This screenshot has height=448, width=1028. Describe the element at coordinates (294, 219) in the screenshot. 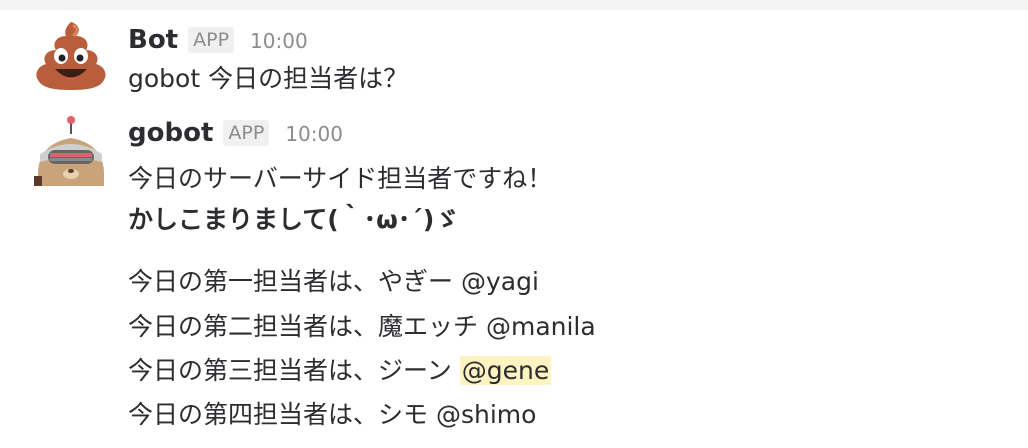

I see `message-line-bold: かしこまりまして(｀･ω･´)ゞ` at that location.